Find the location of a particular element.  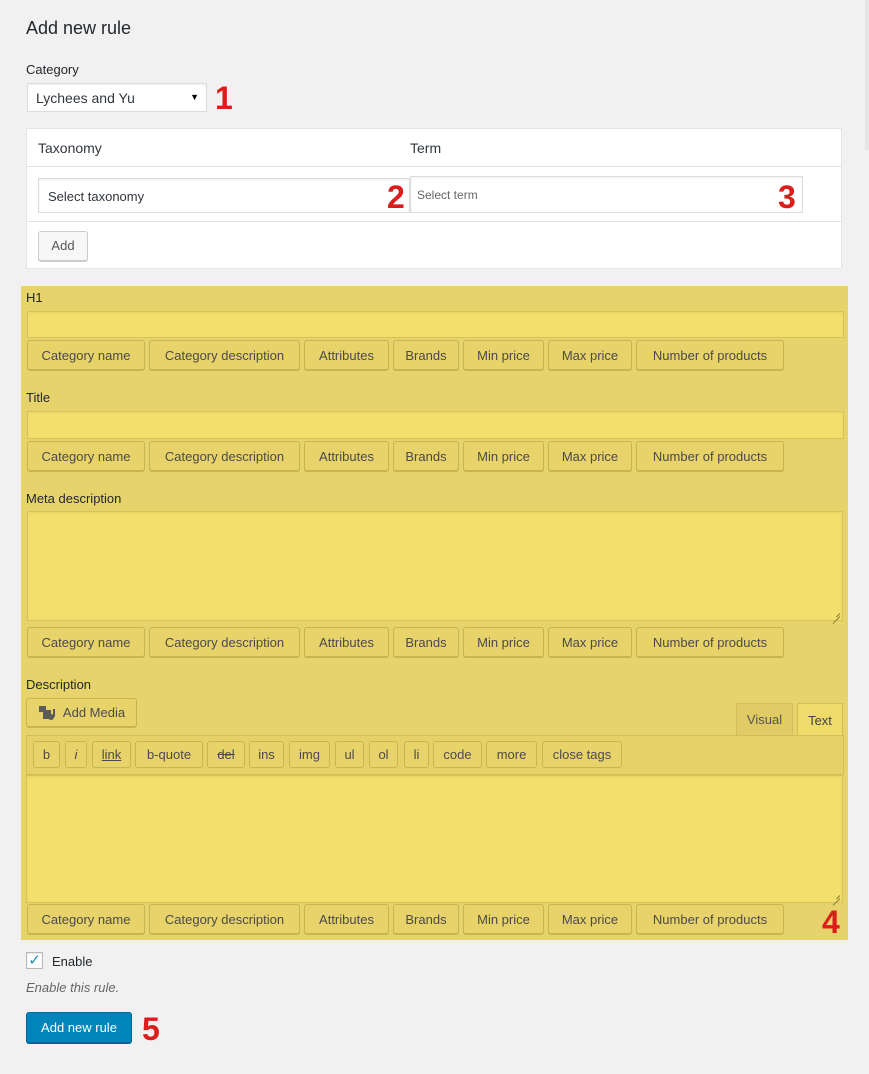

category-label: Category is located at coordinates (52, 69).